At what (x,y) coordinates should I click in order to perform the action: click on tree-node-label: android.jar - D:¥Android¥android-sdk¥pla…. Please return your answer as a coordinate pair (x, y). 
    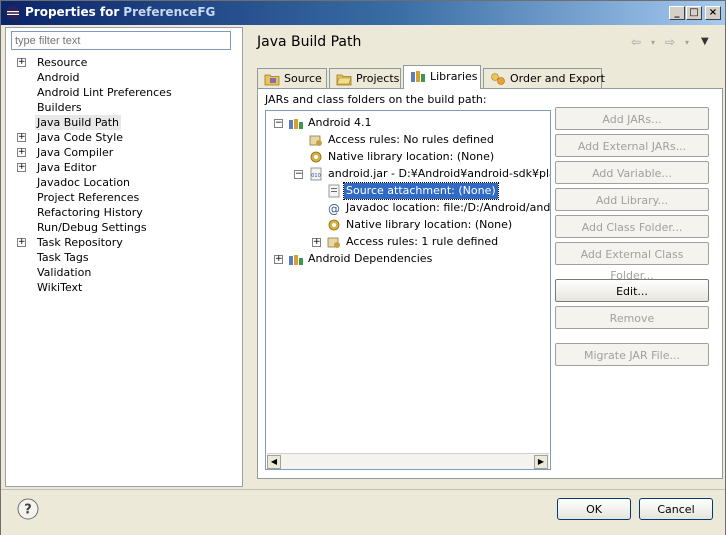
    Looking at the image, I should click on (439, 173).